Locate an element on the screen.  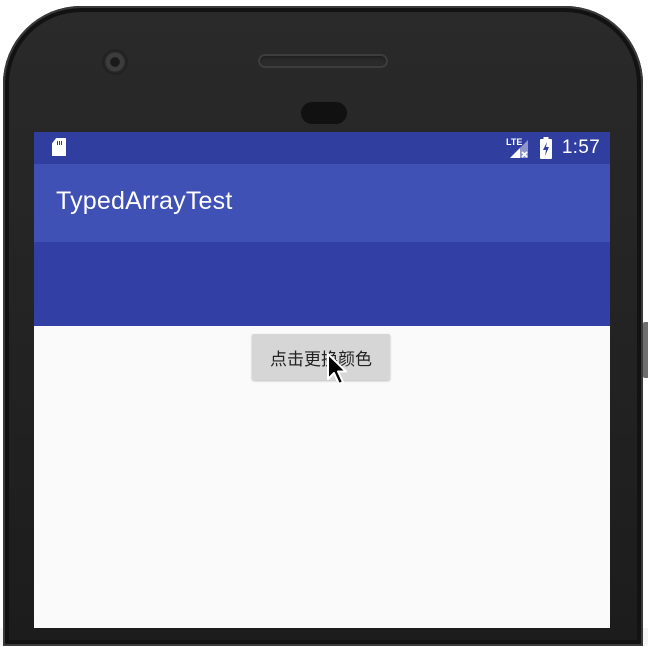
front-camera is located at coordinates (115, 62).